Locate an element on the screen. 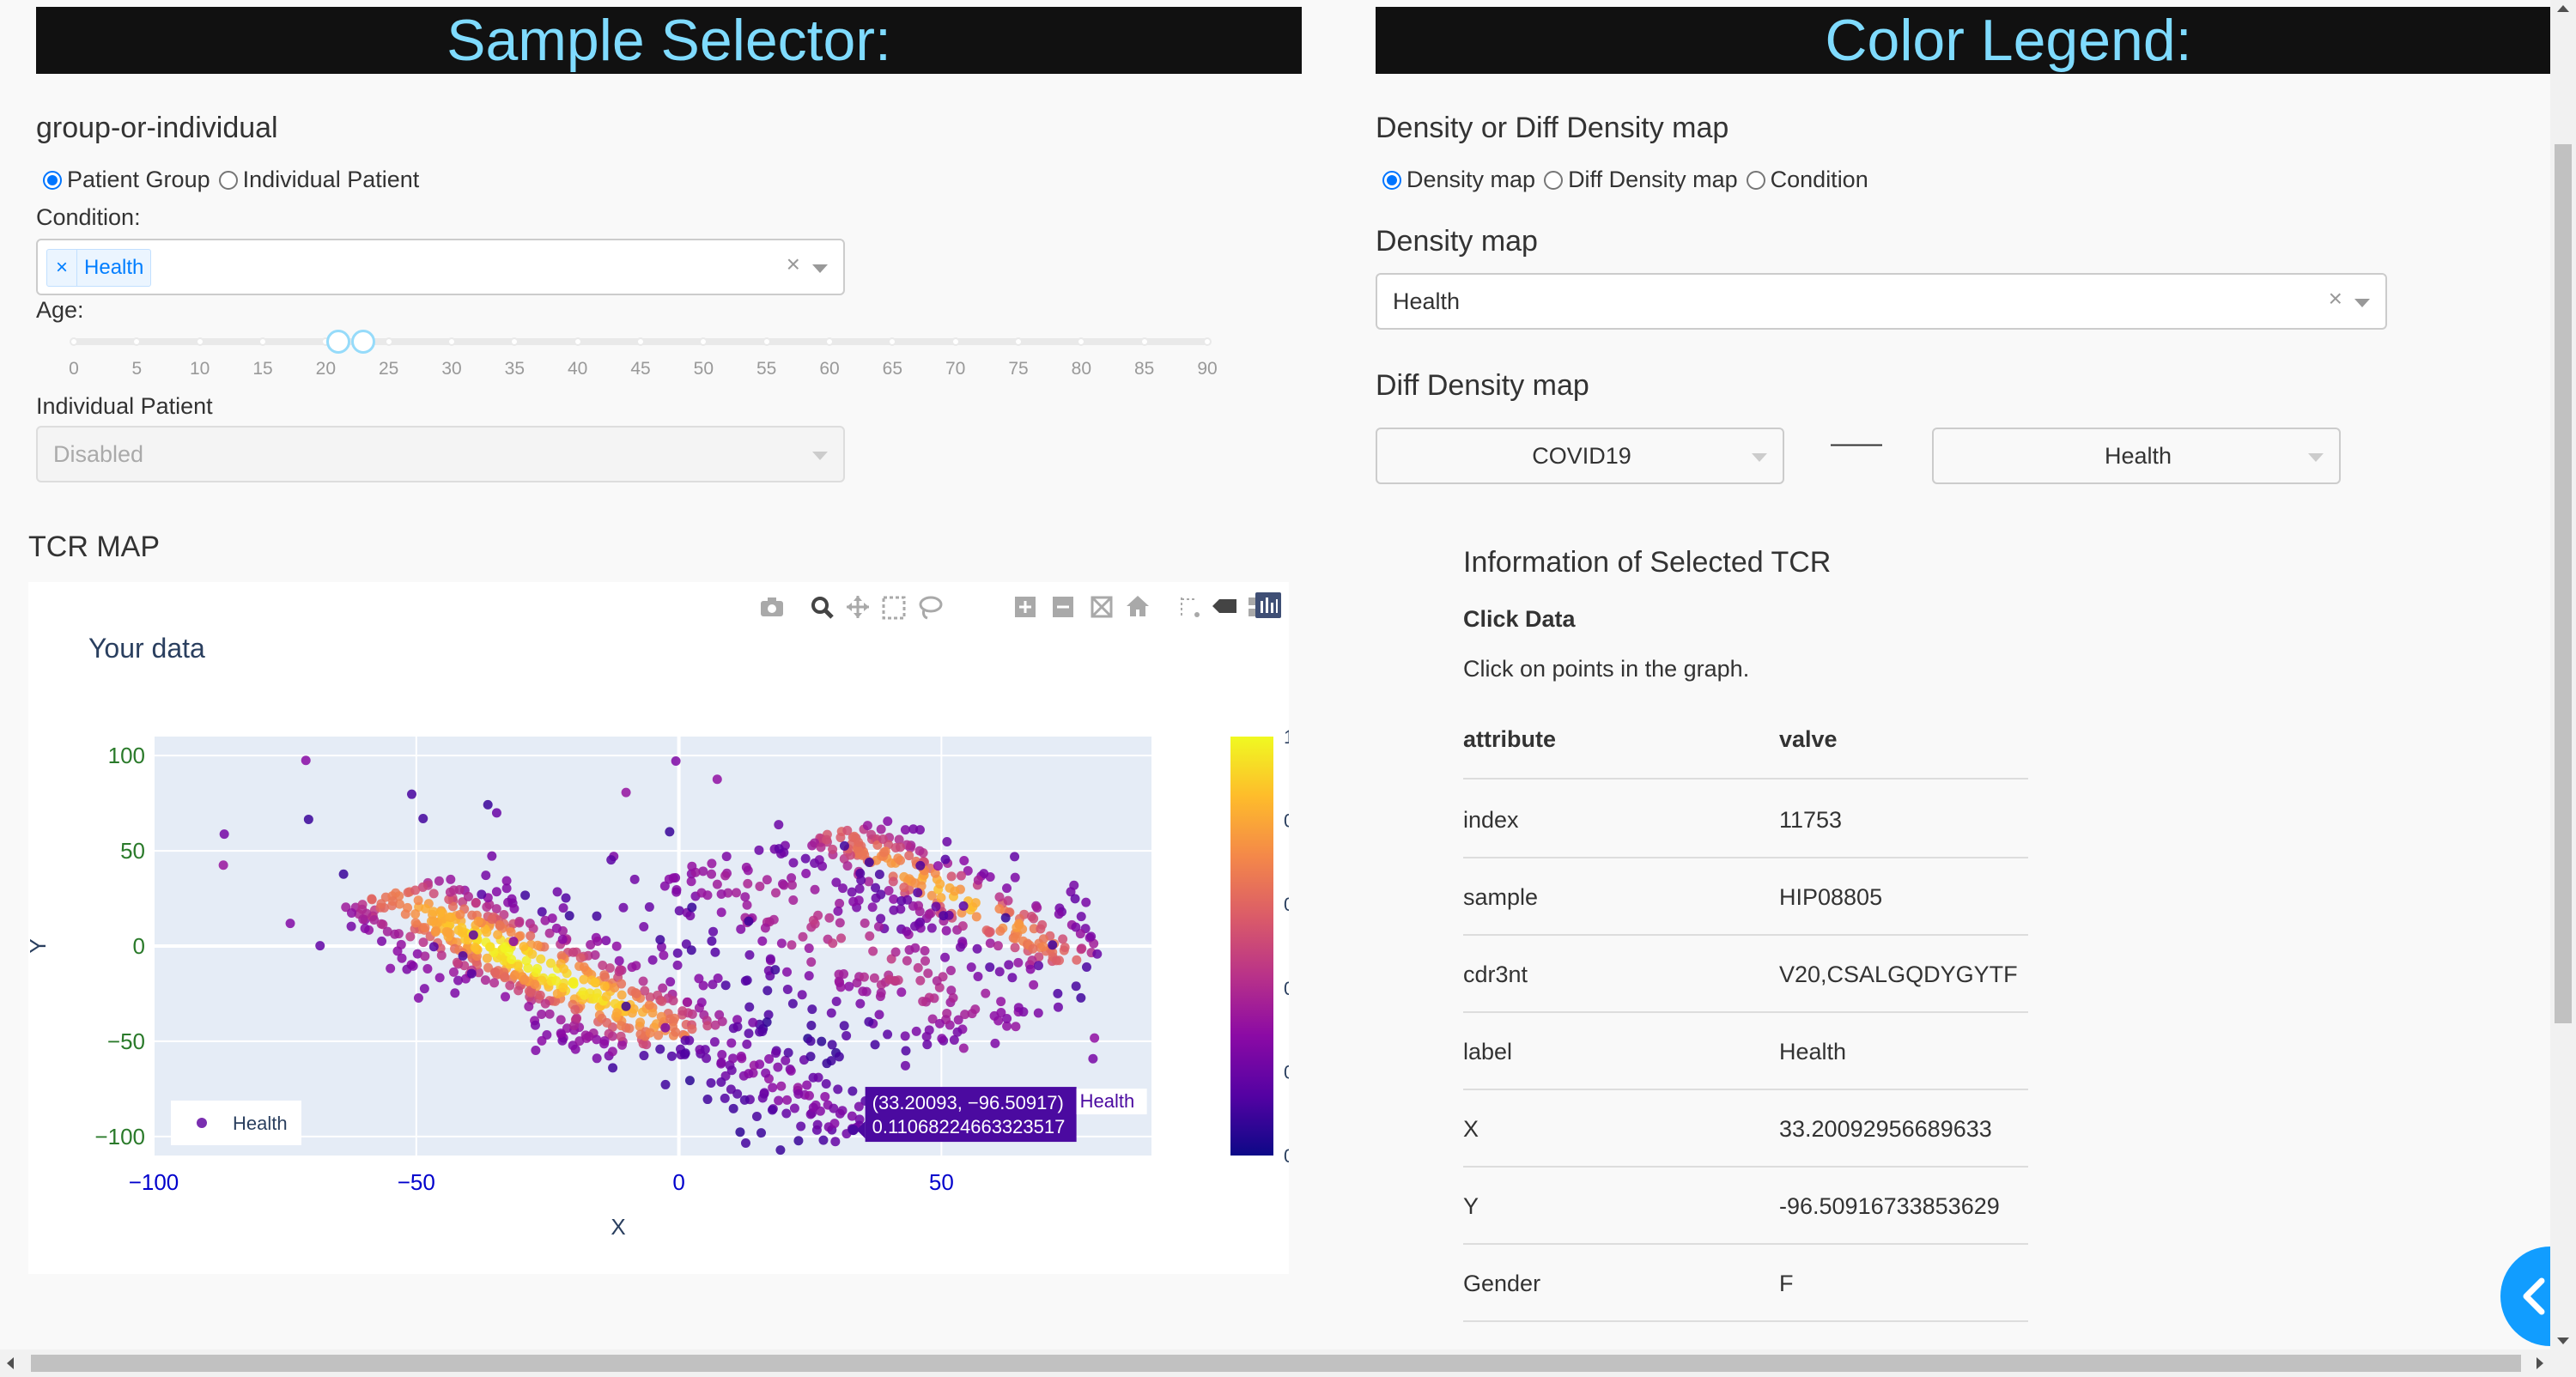 The height and width of the screenshot is (1377, 2576). diff-right-dropdown: Health is located at coordinates (2136, 456).